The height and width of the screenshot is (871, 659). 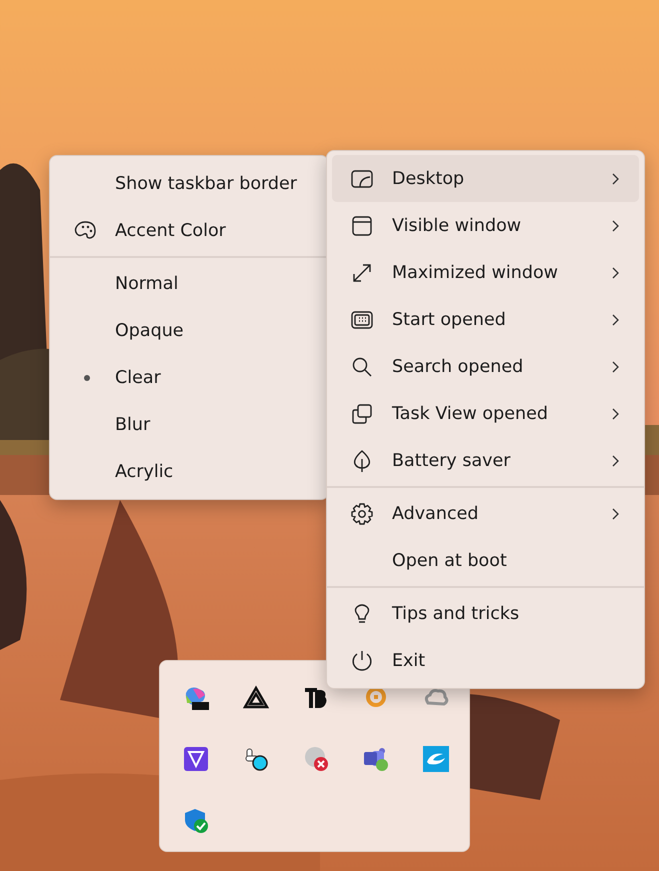 I want to click on menu-item: Task View opened, so click(x=485, y=413).